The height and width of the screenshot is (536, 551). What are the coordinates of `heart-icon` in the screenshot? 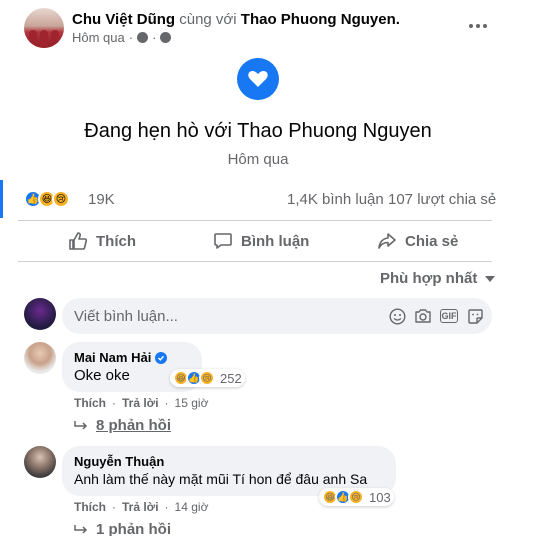 It's located at (258, 79).